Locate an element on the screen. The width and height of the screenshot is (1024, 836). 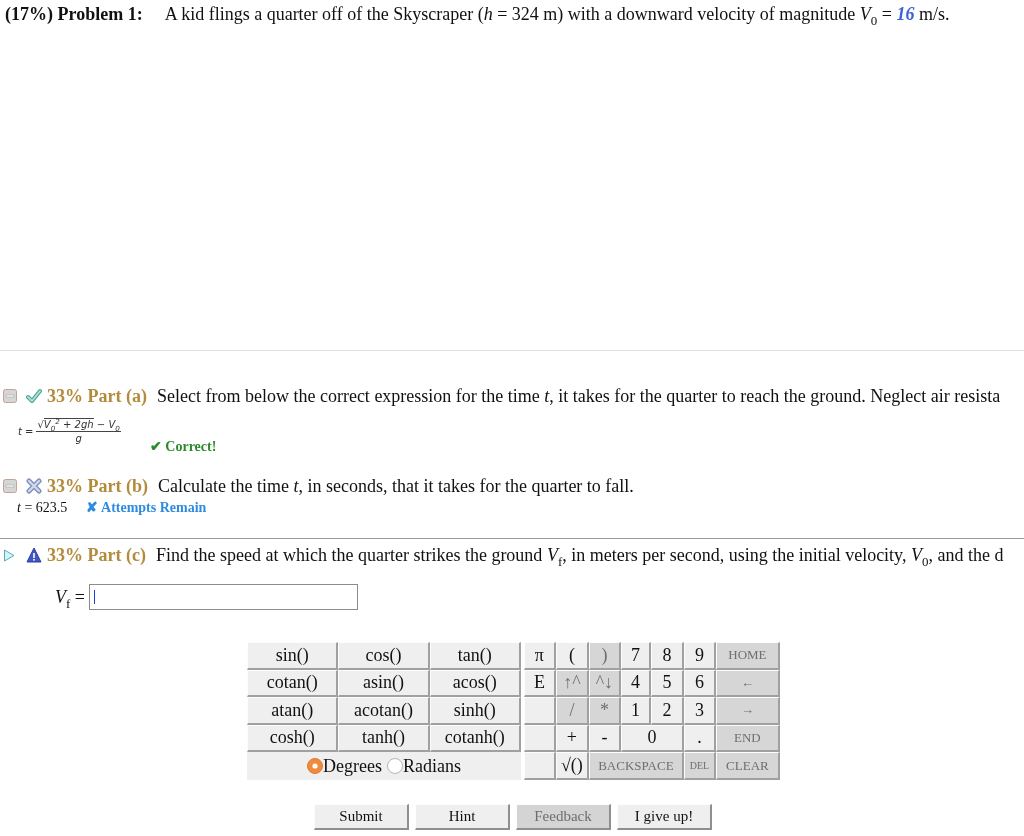
feedback-message: ✔ Correct! is located at coordinates (183, 447).